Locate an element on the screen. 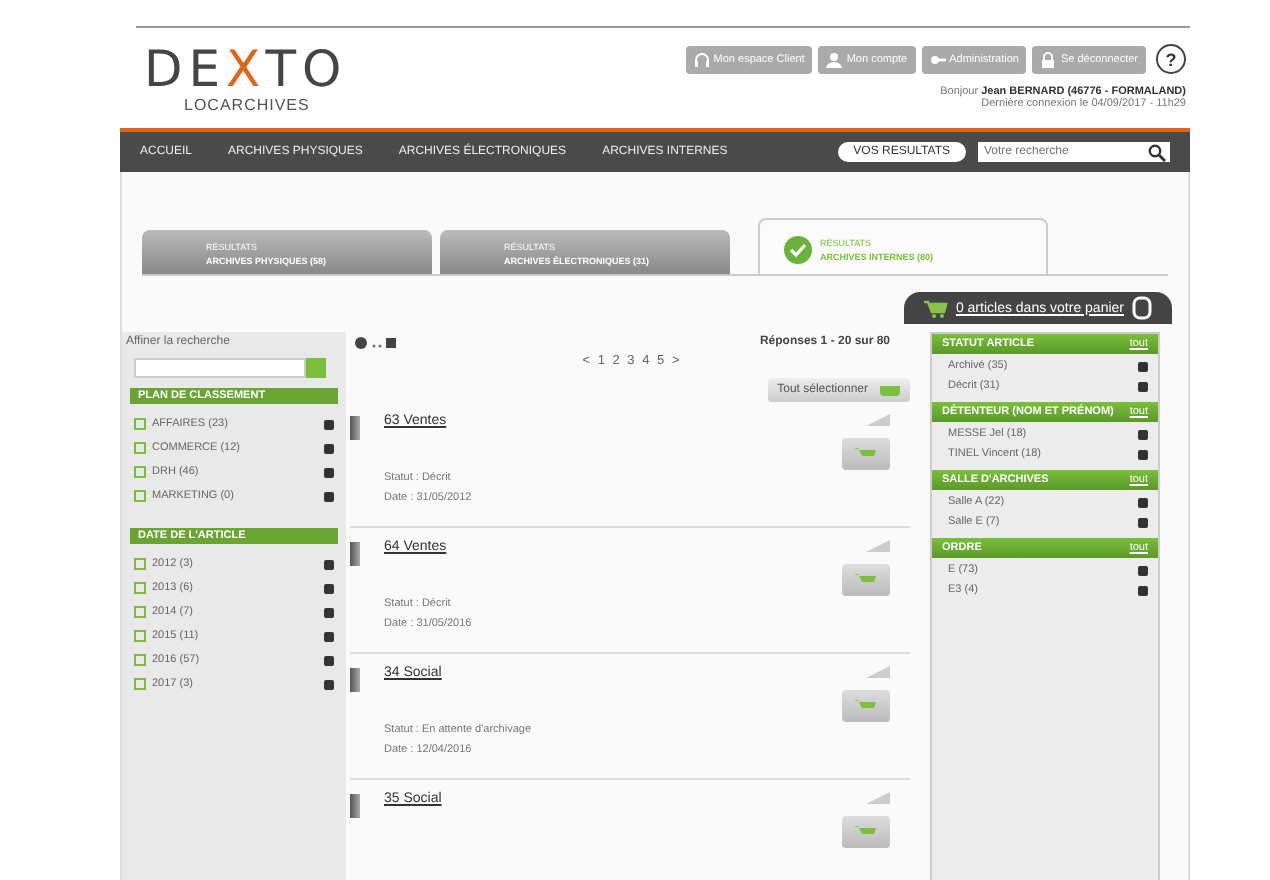 The height and width of the screenshot is (880, 1270). search-icon is located at coordinates (1157, 152).